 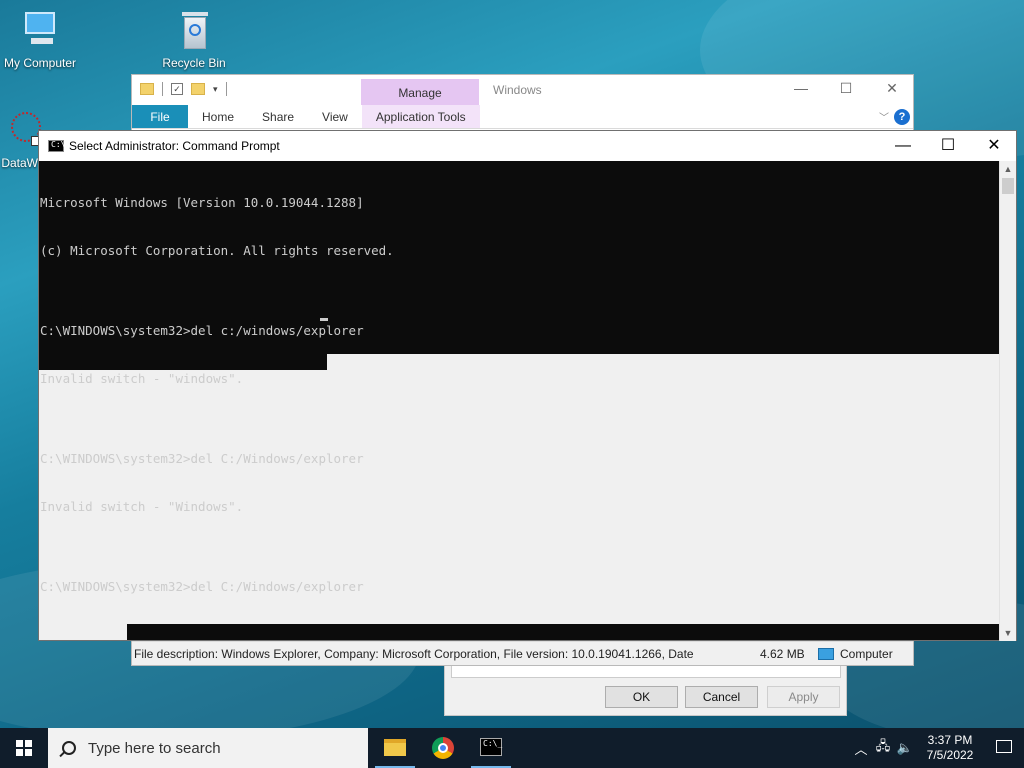 I want to click on tab-home: Home, so click(x=218, y=116).